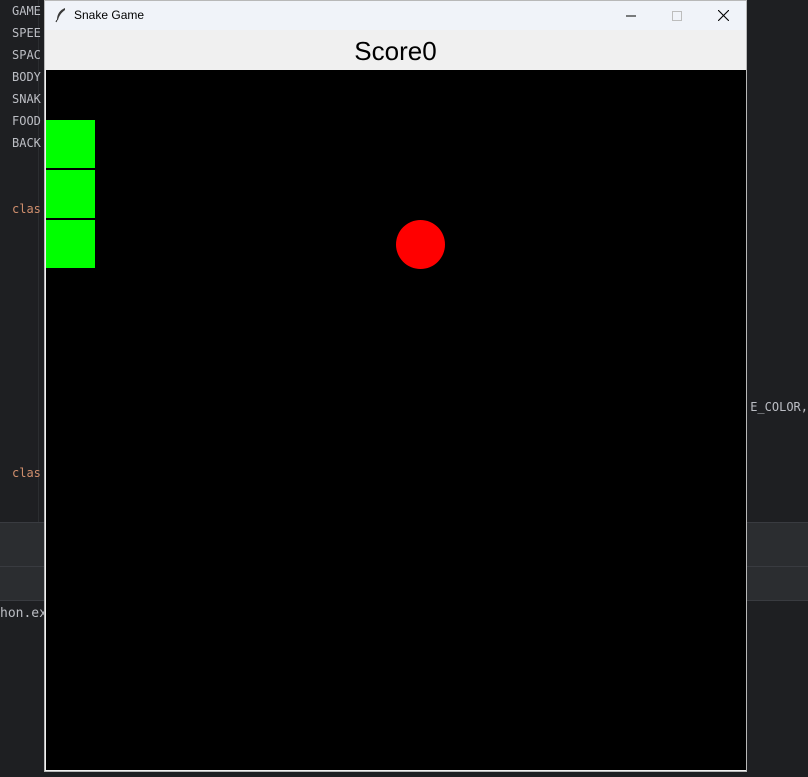  Describe the element at coordinates (26, 99) in the screenshot. I see `code-line: SNAK` at that location.